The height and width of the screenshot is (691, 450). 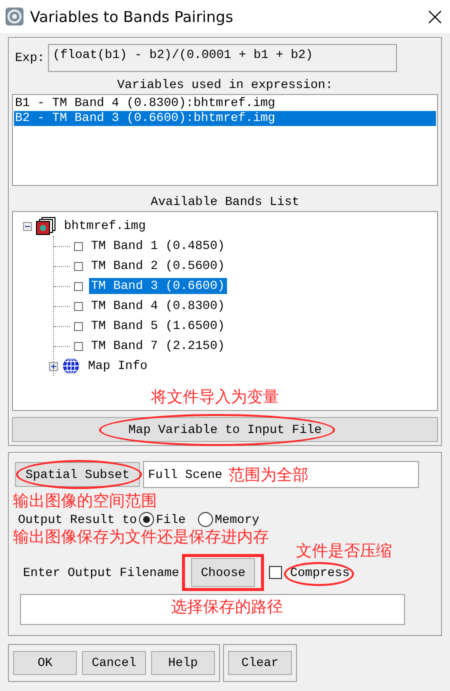 What do you see at coordinates (275, 572) in the screenshot?
I see `compress-checkbox` at bounding box center [275, 572].